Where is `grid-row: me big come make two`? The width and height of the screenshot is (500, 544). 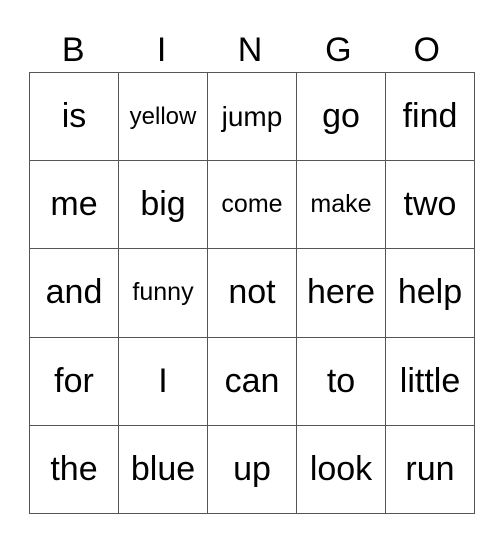 grid-row: me big come make two is located at coordinates (252, 205).